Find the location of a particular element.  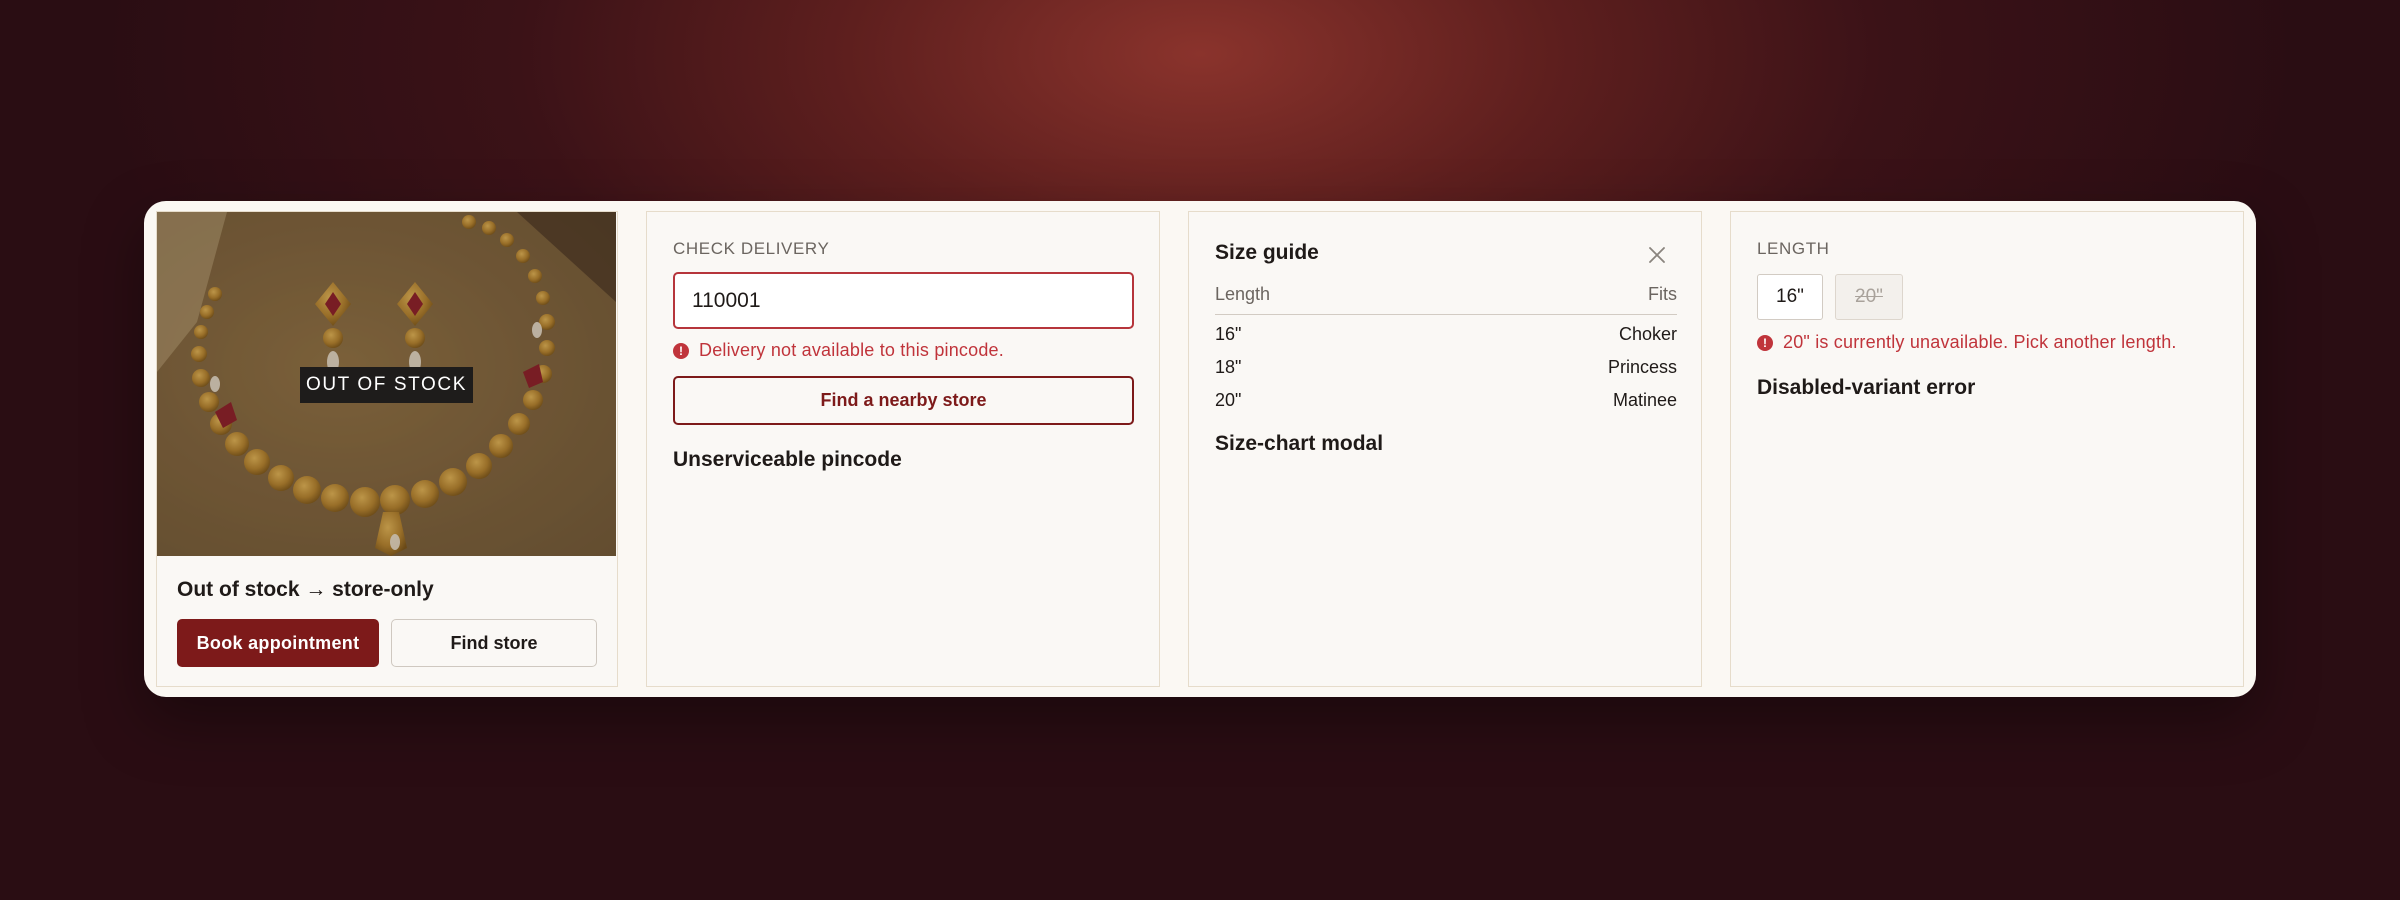

out-of-stock-caption: Out of stock → store-only is located at coordinates (305, 589).